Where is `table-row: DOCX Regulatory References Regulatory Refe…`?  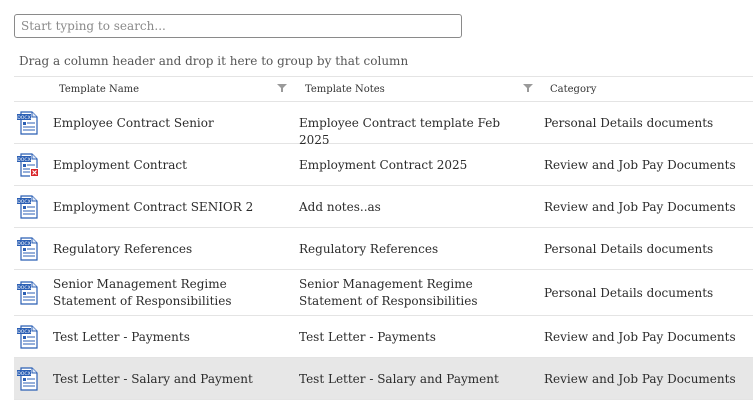 table-row: DOCX Regulatory References Regulatory Refe… is located at coordinates (383, 249).